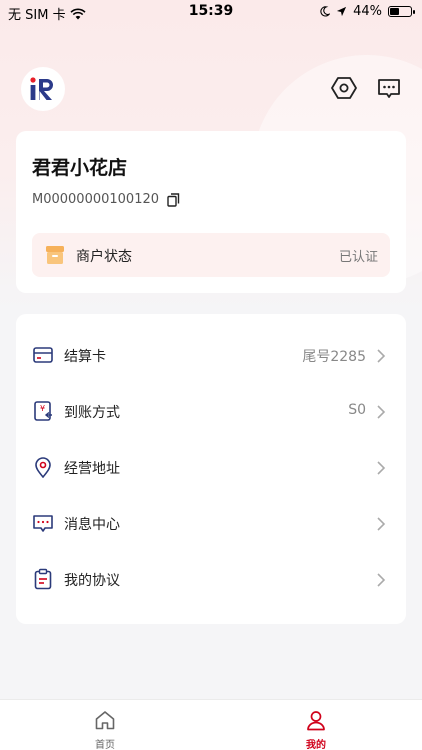 The width and height of the screenshot is (422, 750). Describe the element at coordinates (104, 257) in the screenshot. I see `merchant-status-label: 商户状态` at that location.